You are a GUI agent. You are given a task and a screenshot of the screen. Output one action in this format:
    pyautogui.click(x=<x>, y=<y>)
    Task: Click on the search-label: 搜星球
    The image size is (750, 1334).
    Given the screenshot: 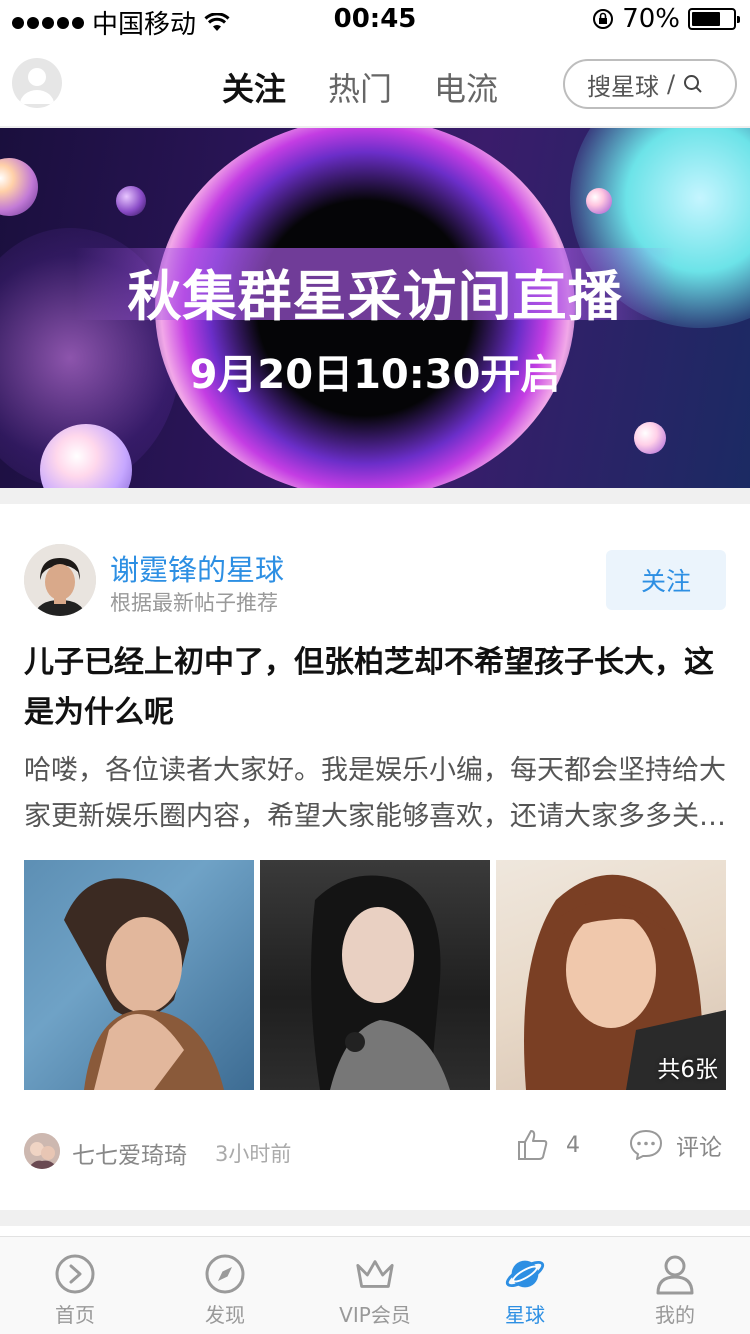 What is the action you would take?
    pyautogui.click(x=623, y=86)
    